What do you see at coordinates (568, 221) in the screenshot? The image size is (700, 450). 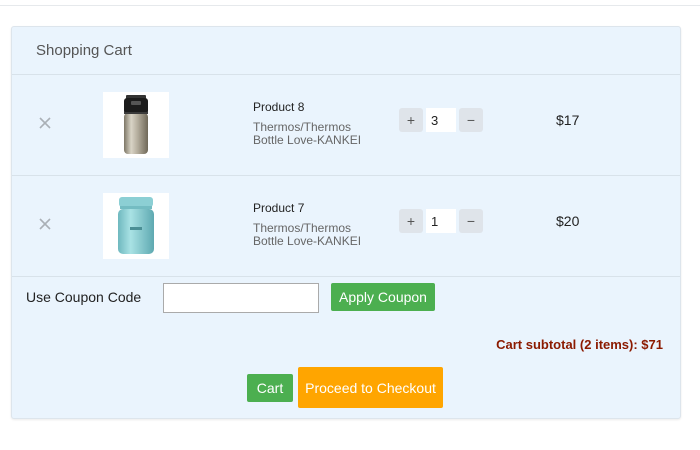 I see `item-price: $20` at bounding box center [568, 221].